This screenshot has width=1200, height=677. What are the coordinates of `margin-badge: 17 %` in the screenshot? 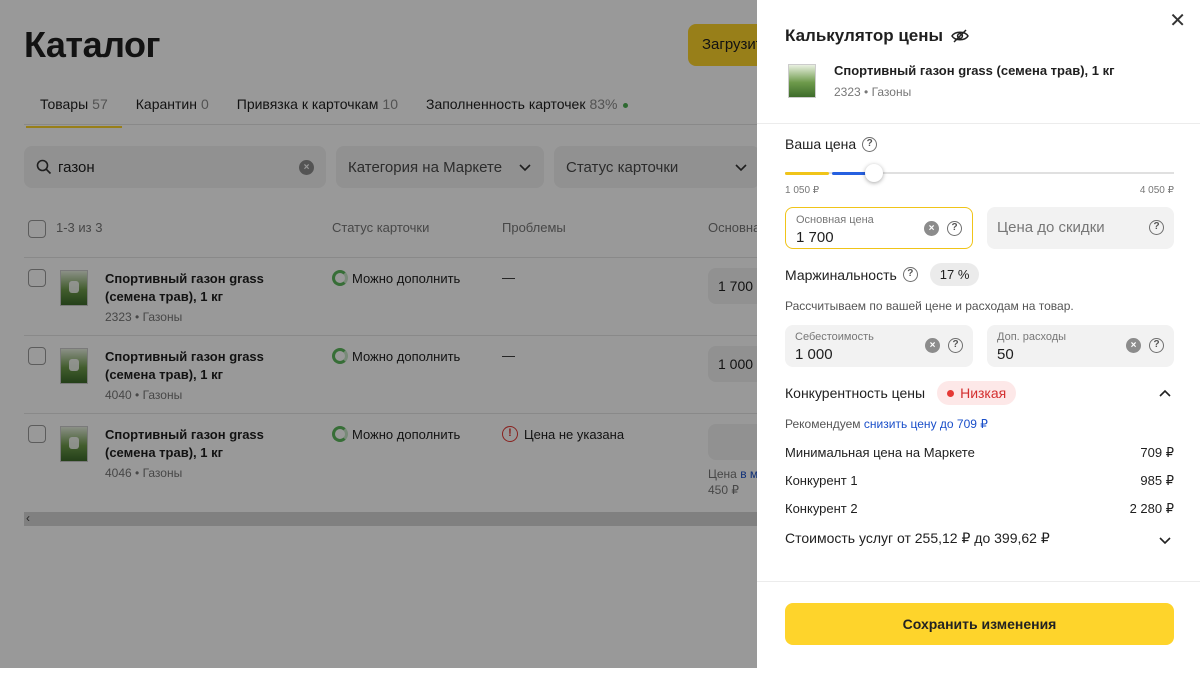 It's located at (954, 274).